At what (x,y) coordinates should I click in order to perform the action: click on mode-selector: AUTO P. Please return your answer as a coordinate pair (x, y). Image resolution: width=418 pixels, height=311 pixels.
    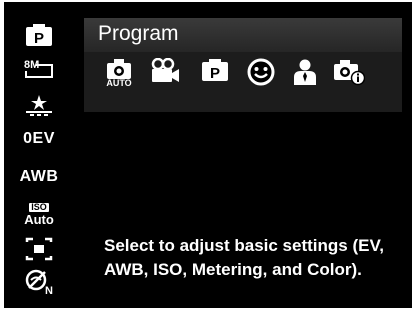
    Looking at the image, I should click on (250, 80).